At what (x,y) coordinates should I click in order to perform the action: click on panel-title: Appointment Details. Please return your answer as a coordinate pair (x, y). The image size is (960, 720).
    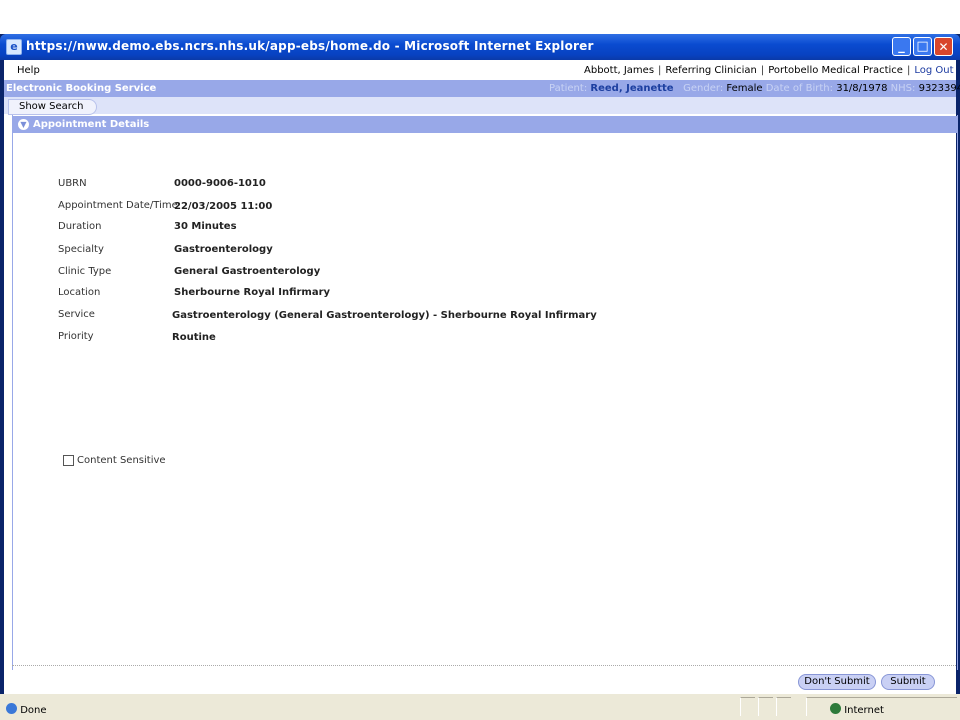
    Looking at the image, I should click on (91, 124).